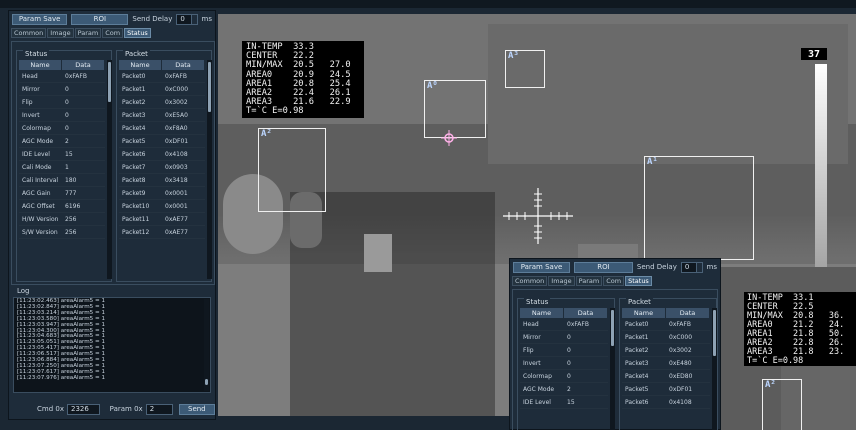 The width and height of the screenshot is (856, 430). Describe the element at coordinates (159, 409) in the screenshot. I see `param-input: 2` at that location.